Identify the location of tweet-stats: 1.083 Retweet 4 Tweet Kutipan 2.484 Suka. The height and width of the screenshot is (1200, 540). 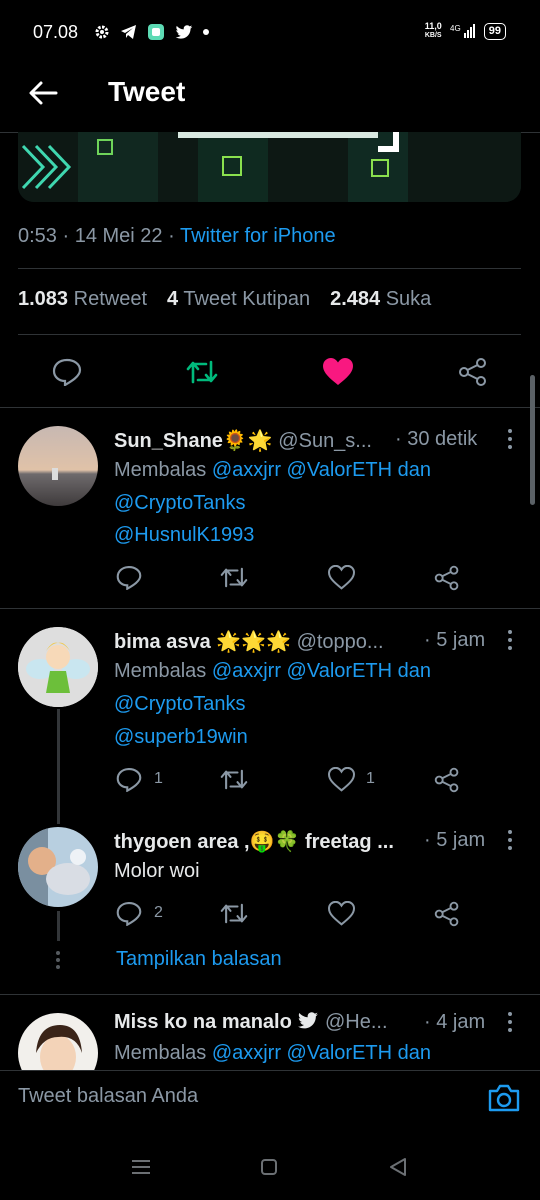
(224, 299).